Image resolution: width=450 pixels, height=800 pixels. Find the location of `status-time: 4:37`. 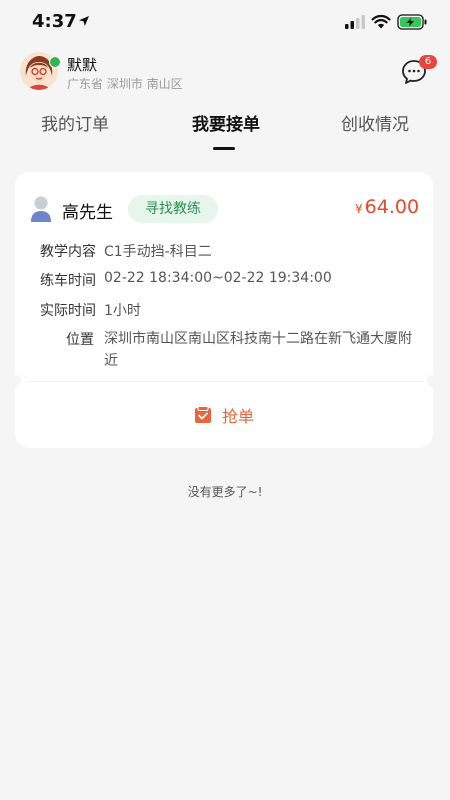

status-time: 4:37 is located at coordinates (54, 21).